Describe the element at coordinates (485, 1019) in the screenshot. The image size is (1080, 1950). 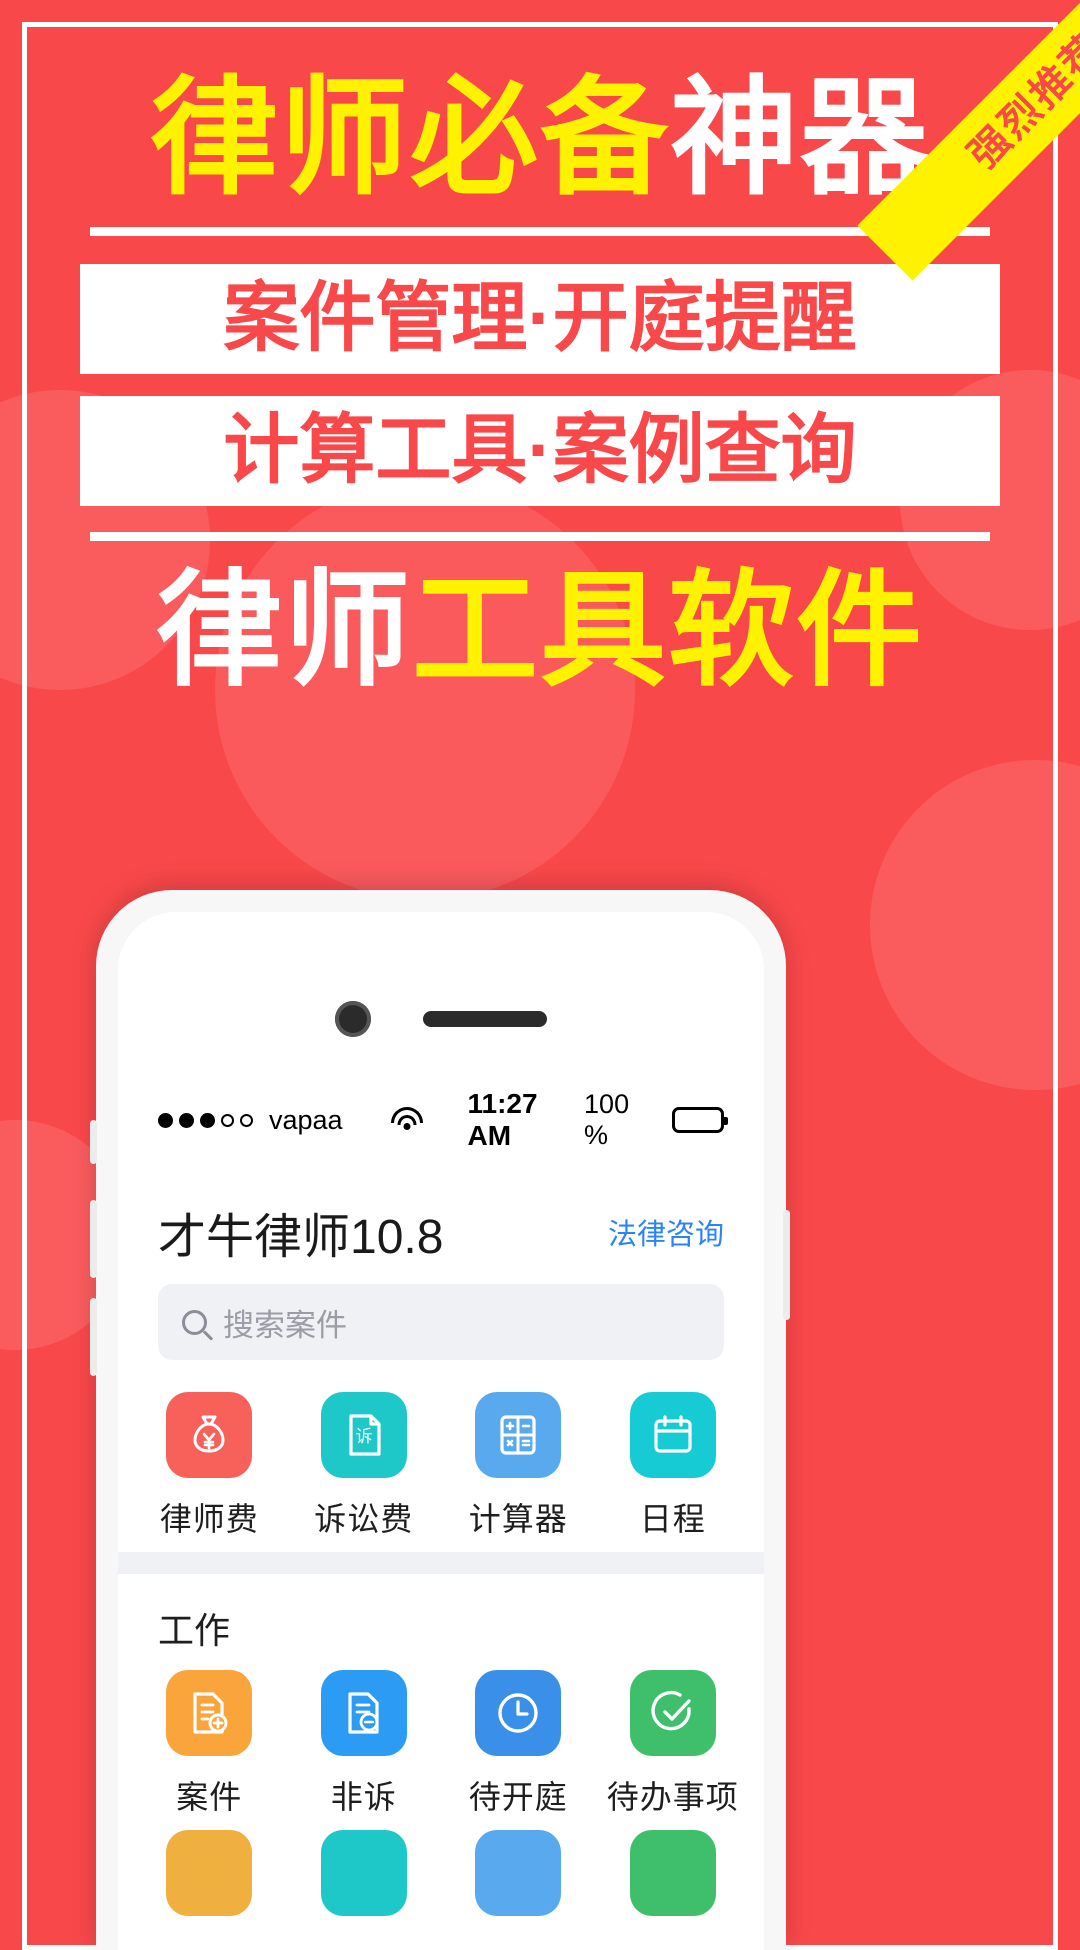
I see `earpiece-speaker` at that location.